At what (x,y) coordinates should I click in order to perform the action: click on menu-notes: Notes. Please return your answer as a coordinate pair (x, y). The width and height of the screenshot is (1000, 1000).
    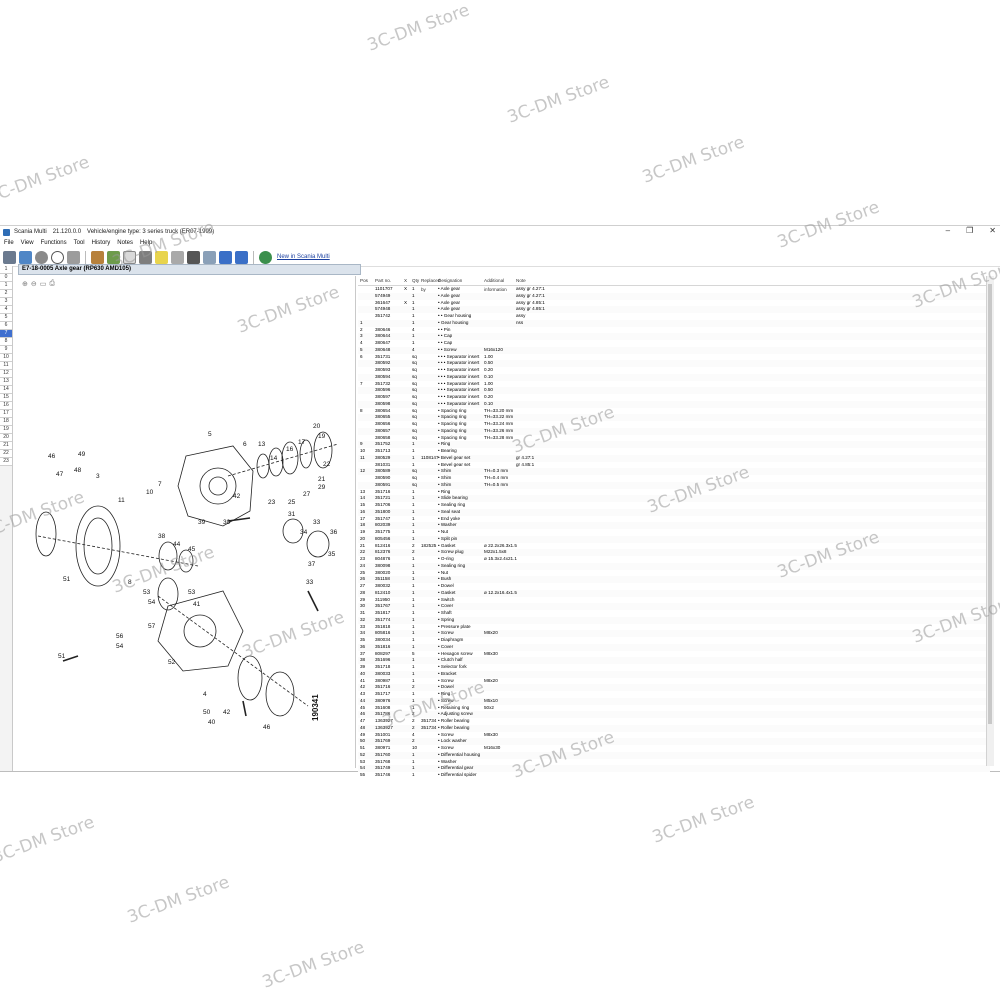
    Looking at the image, I should click on (125, 243).